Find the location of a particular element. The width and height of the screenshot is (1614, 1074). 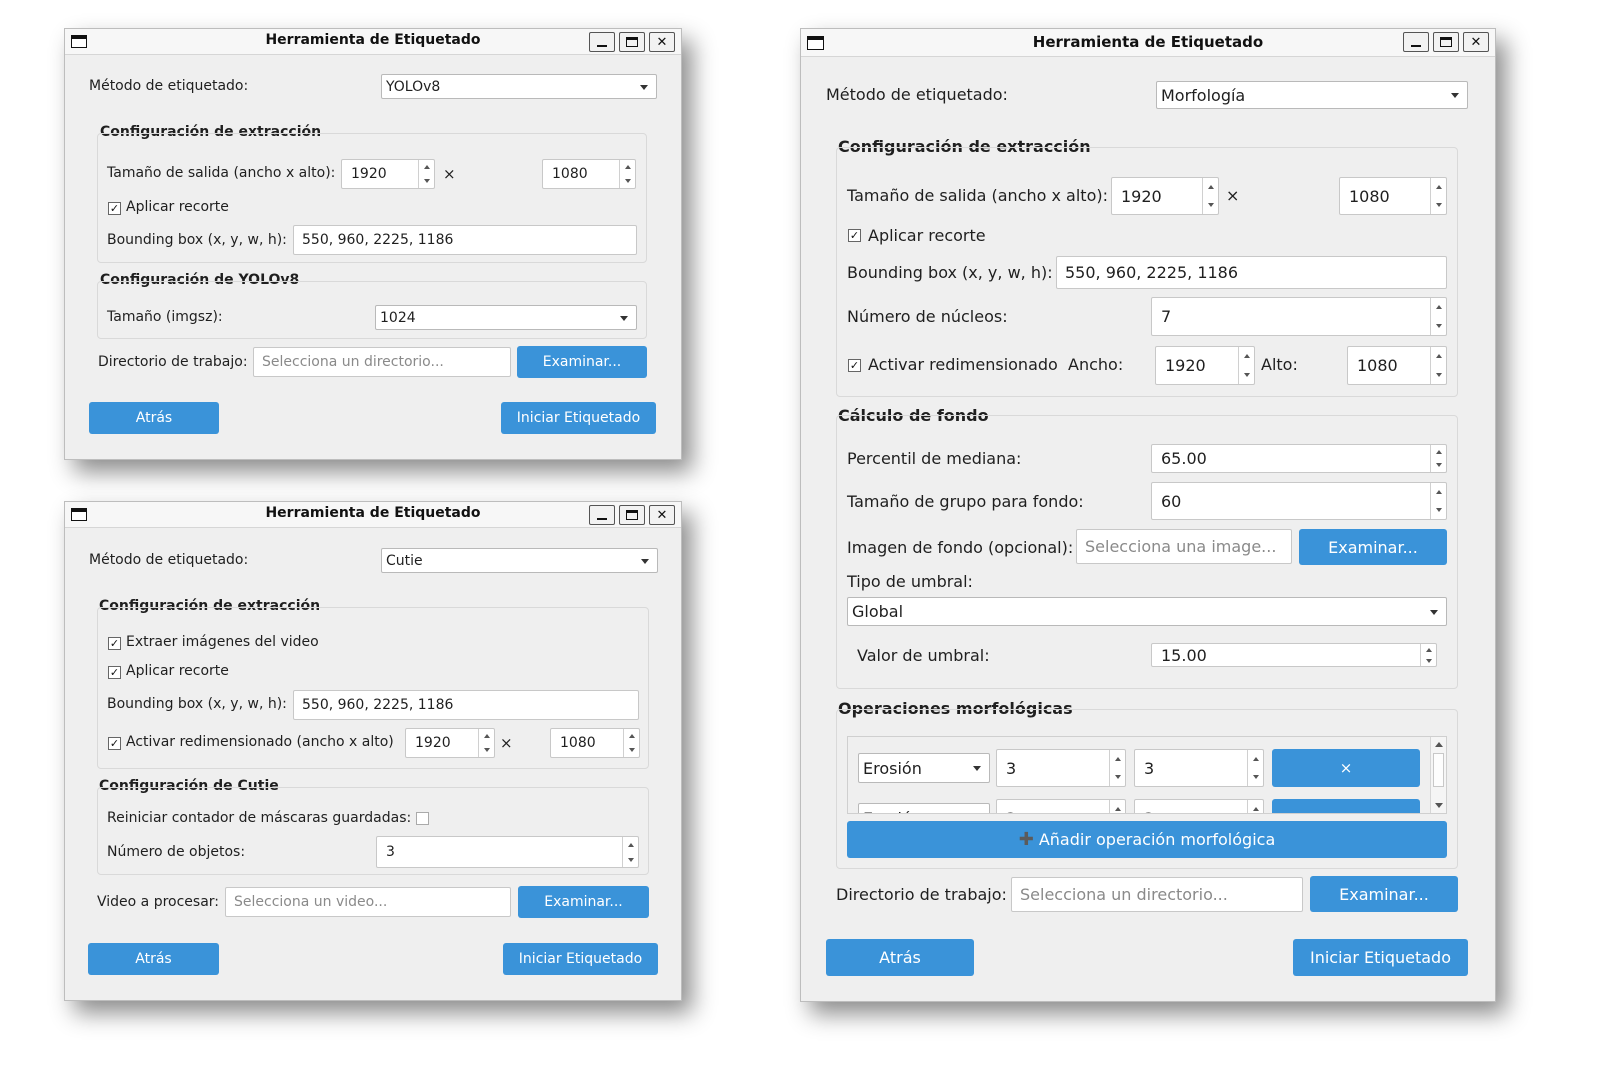

scroll-up-icon is located at coordinates (1439, 744).